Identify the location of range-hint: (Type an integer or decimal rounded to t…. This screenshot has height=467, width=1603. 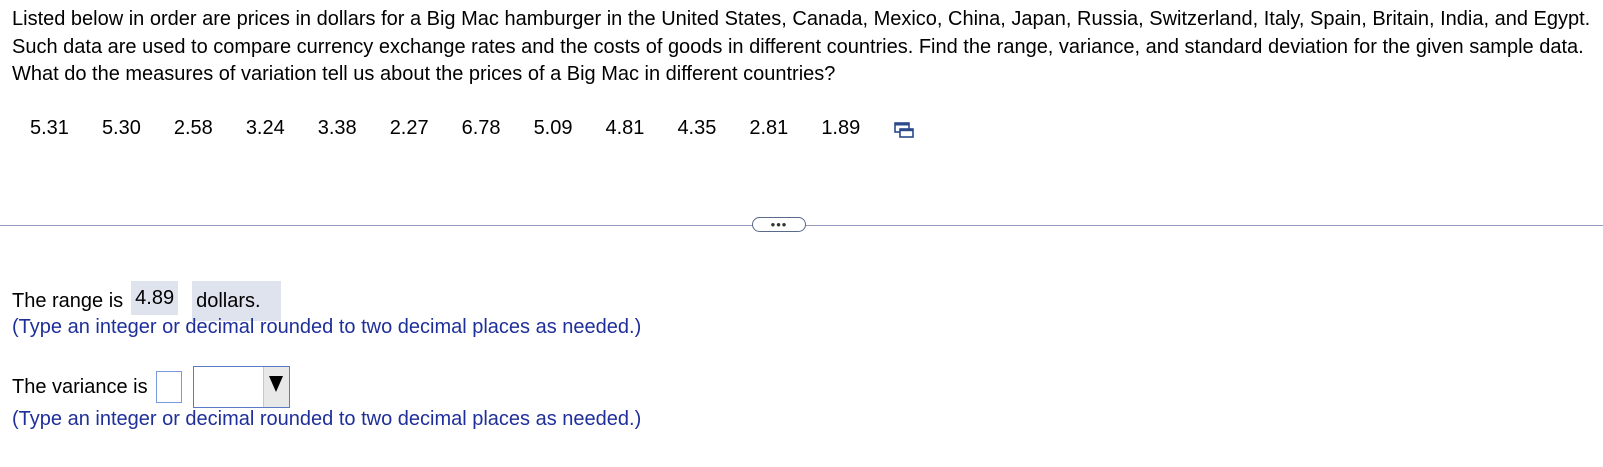
(327, 327).